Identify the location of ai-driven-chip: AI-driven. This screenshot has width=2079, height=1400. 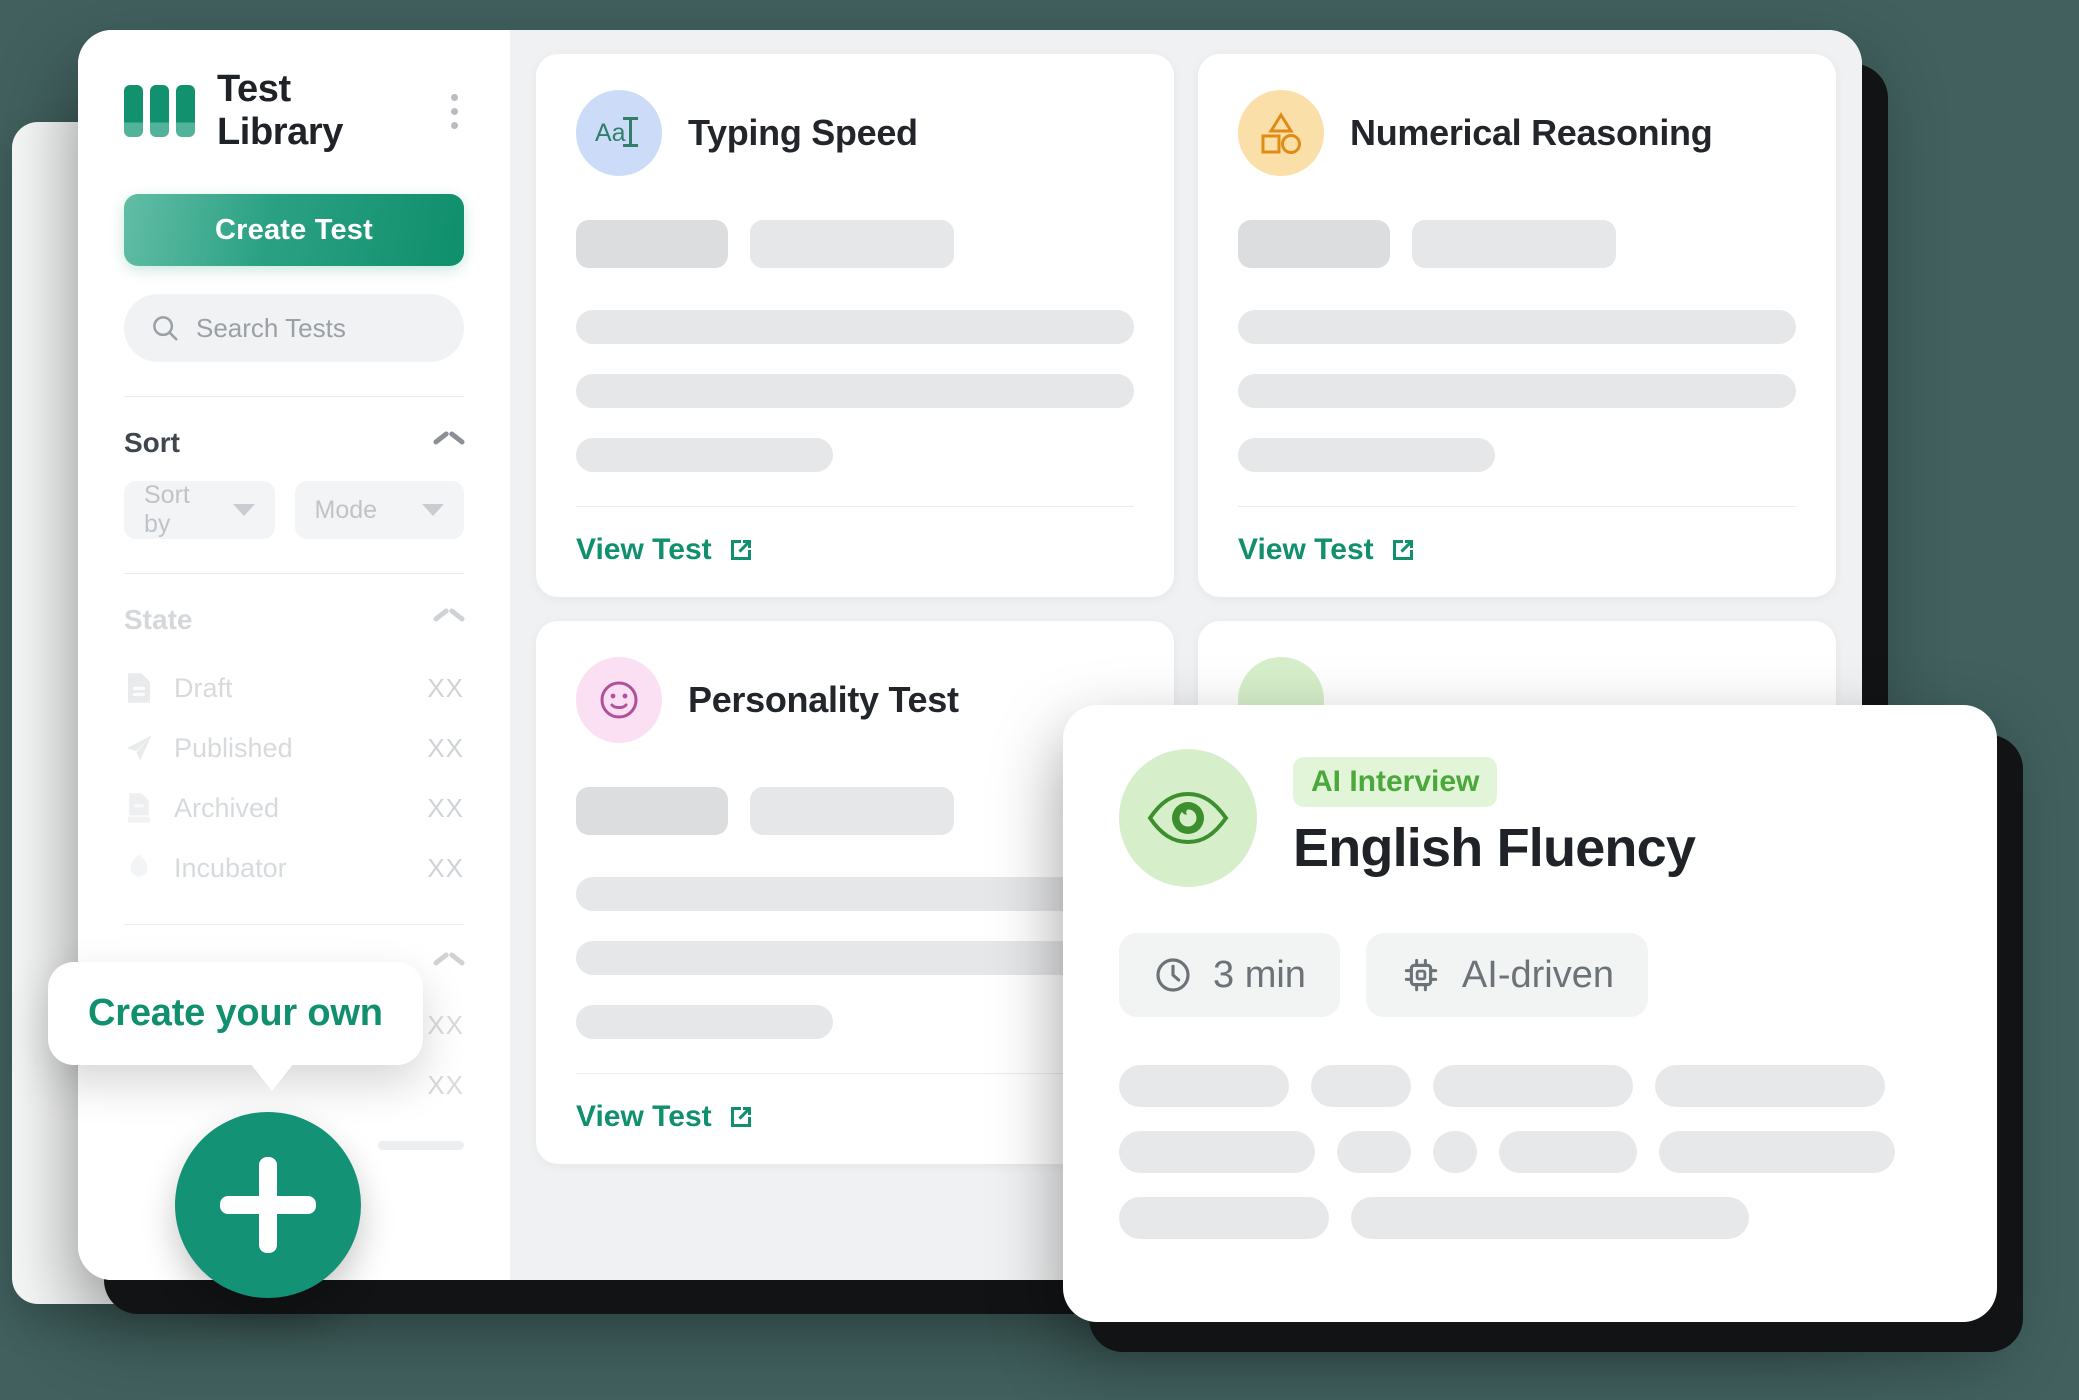
(1506, 975).